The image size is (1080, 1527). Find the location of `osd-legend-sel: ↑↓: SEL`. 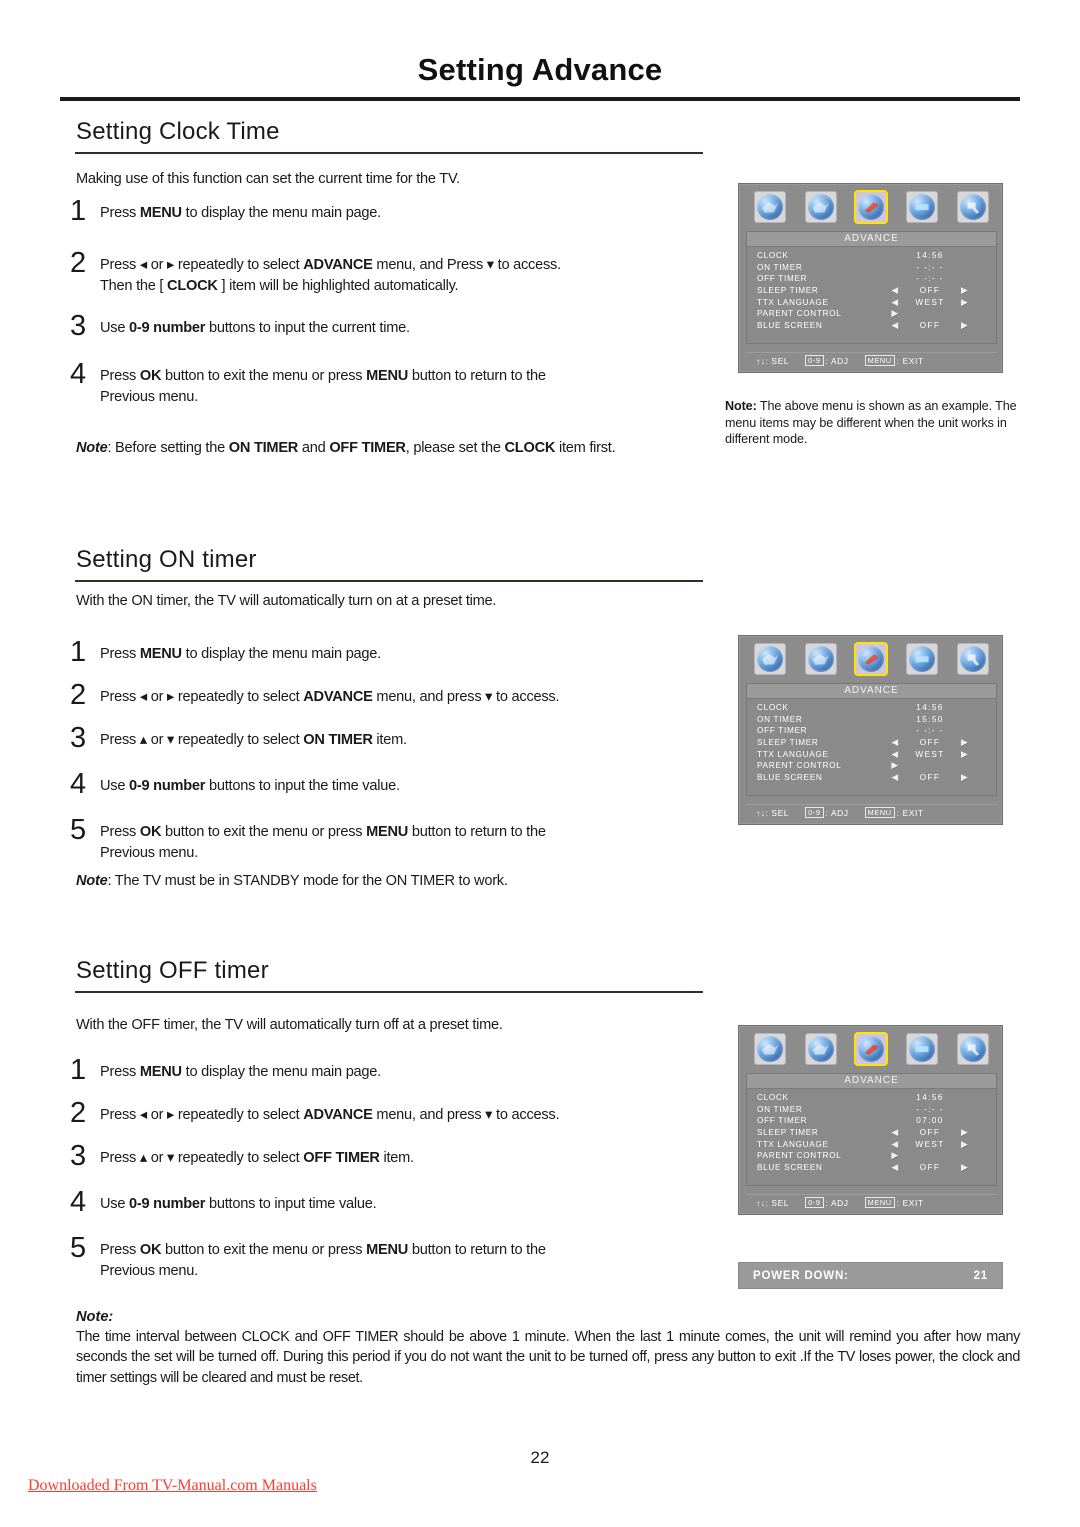

osd-legend-sel: ↑↓: SEL is located at coordinates (772, 1203).